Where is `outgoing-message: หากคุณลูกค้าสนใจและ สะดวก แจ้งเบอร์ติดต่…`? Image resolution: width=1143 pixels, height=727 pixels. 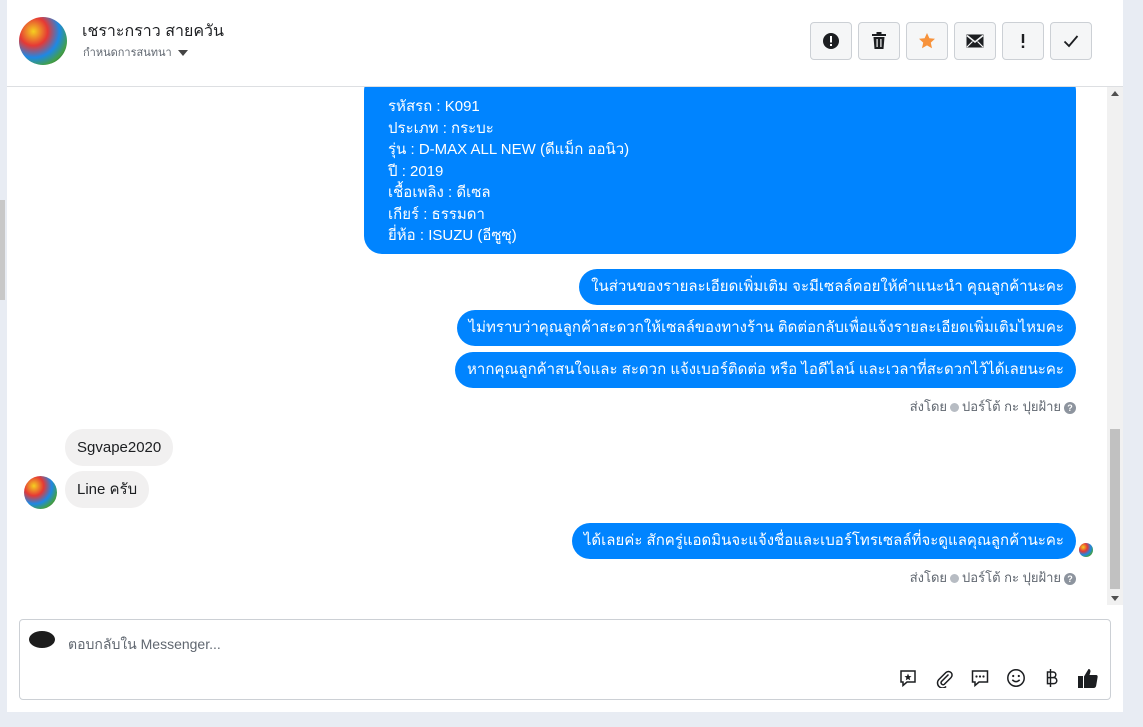 outgoing-message: หากคุณลูกค้าสนใจและ สะดวก แจ้งเบอร์ติดต่… is located at coordinates (765, 370).